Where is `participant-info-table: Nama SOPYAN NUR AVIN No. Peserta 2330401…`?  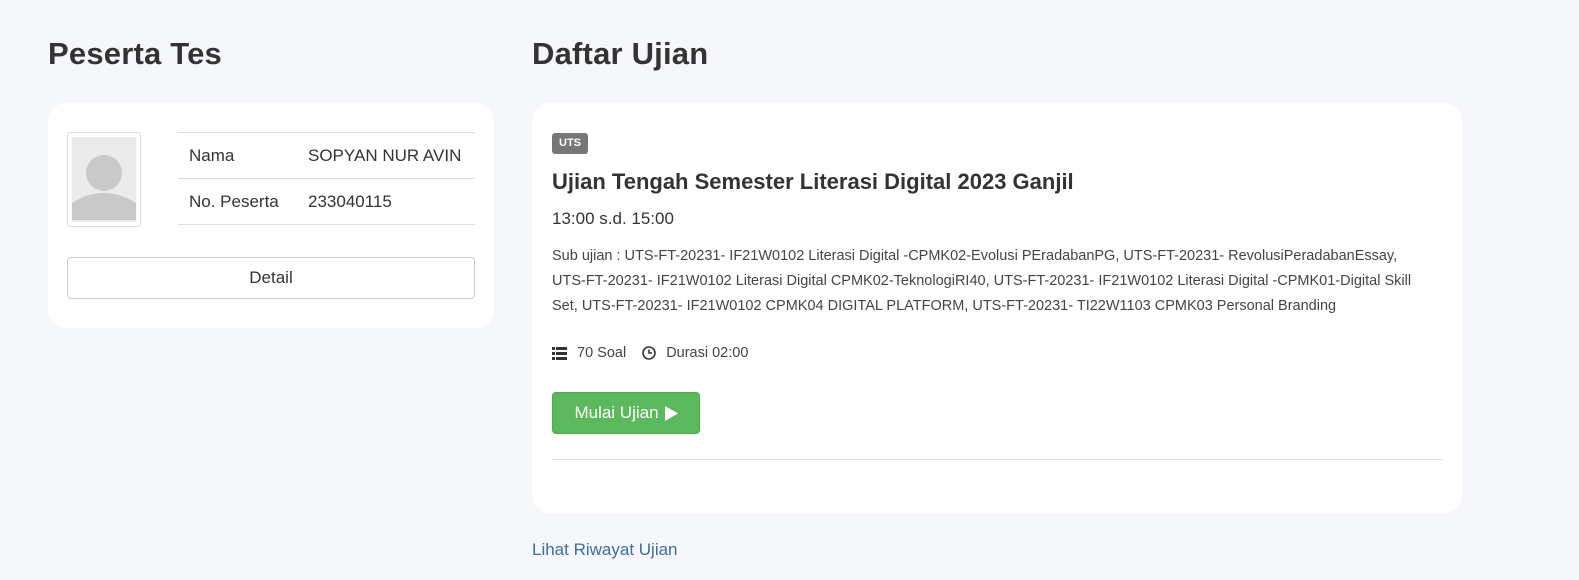 participant-info-table: Nama SOPYAN NUR AVIN No. Peserta 2330401… is located at coordinates (326, 178).